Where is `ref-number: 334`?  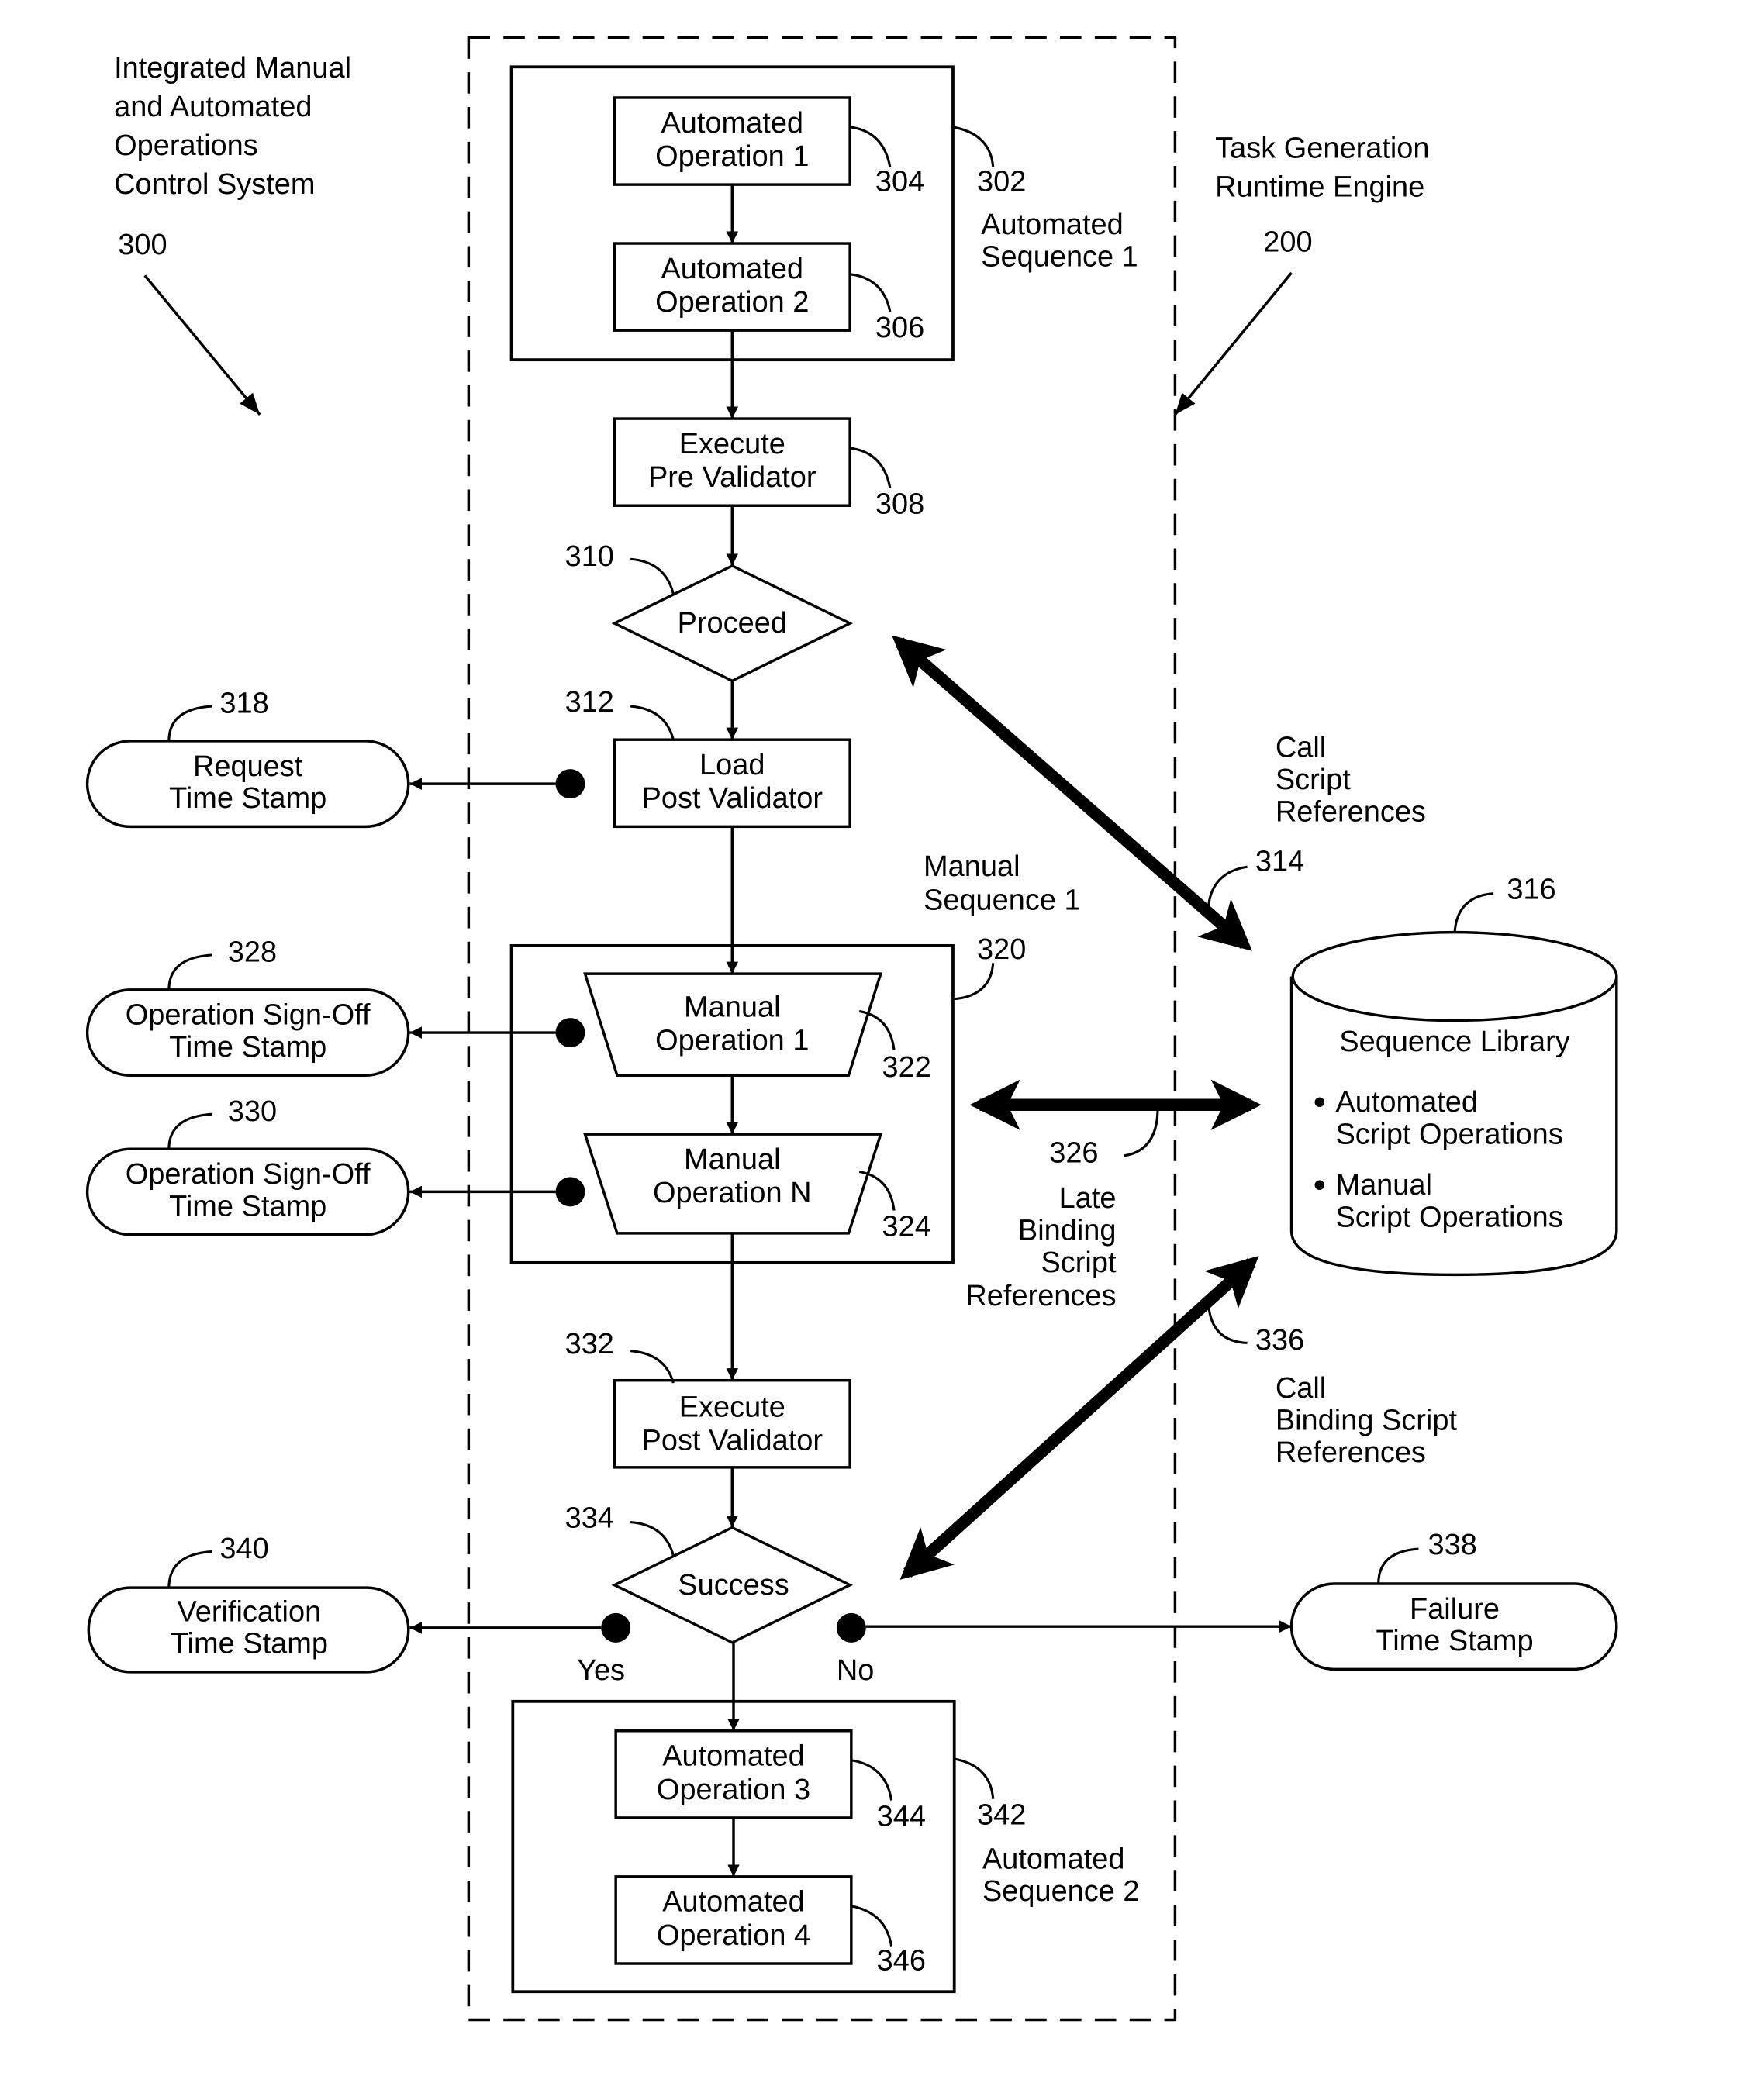 ref-number: 334 is located at coordinates (589, 1518).